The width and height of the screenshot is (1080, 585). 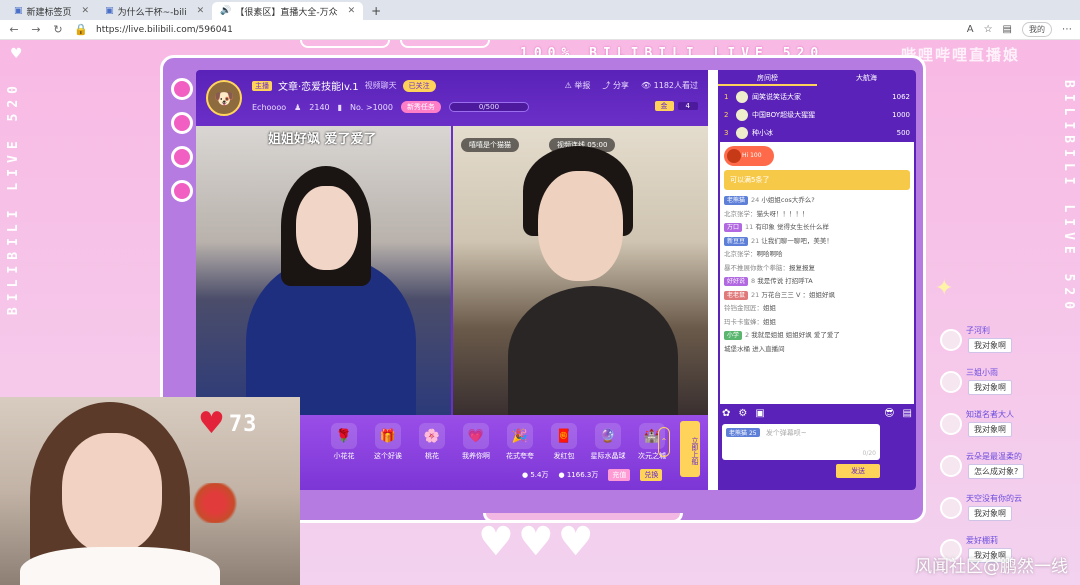 What do you see at coordinates (578, 85) in the screenshot?
I see `report-button: ⚠ 举报` at bounding box center [578, 85].